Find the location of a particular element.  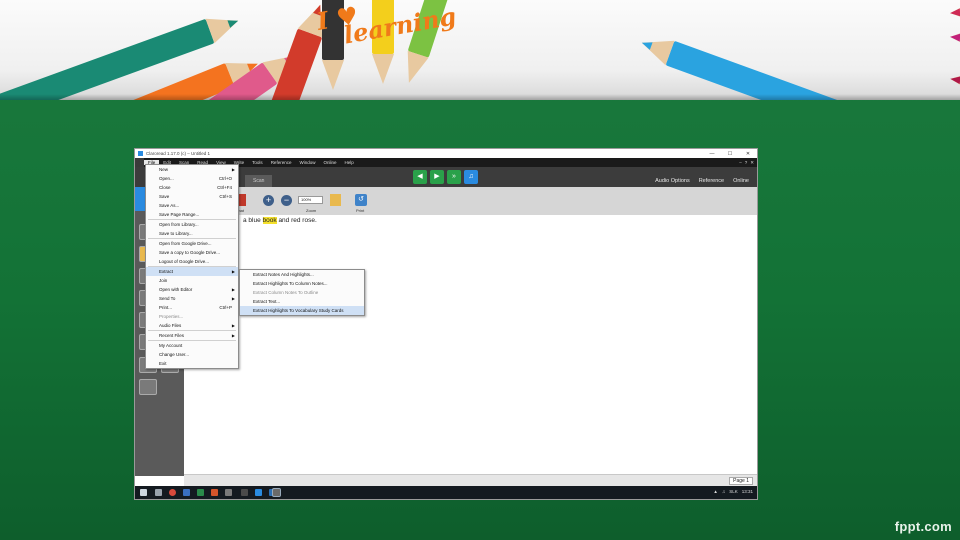

claroread-taskbar-icon is located at coordinates (276, 492).